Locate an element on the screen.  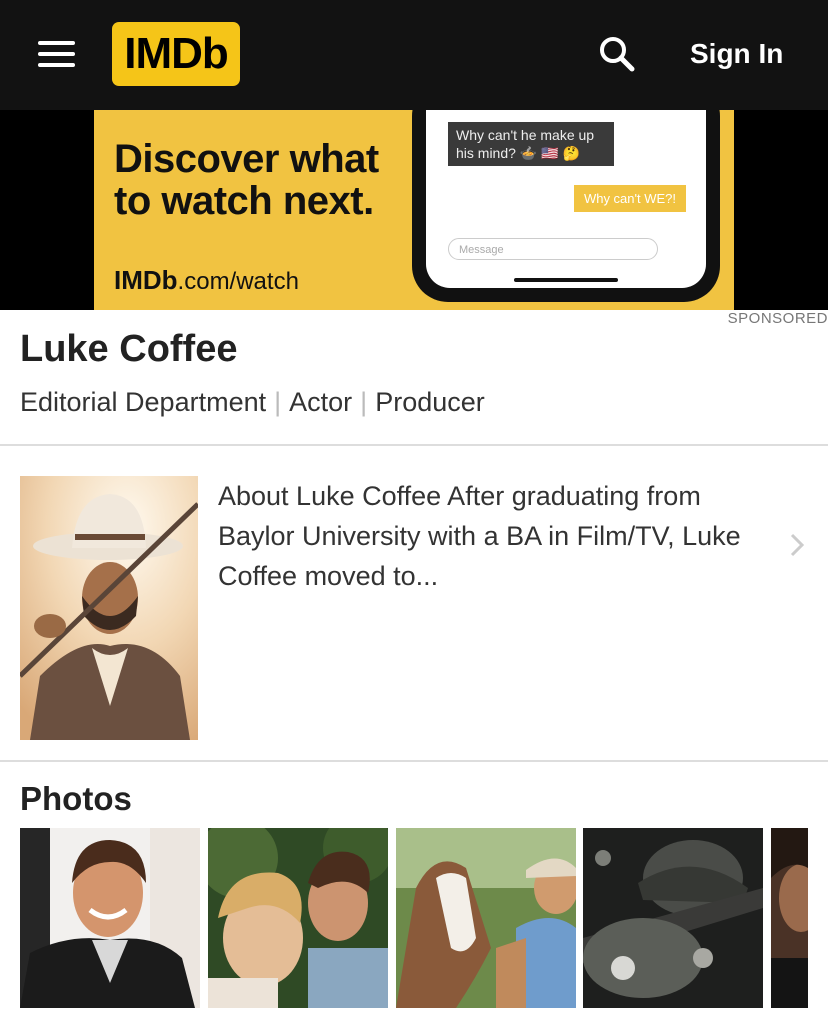
role-producer: Producer is located at coordinates (430, 402).